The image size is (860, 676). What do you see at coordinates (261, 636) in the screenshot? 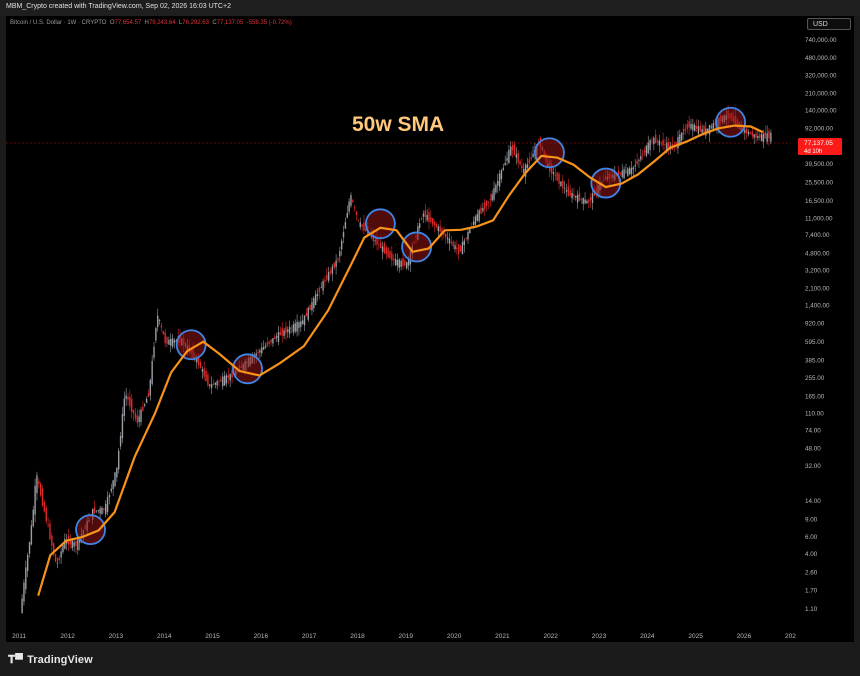
I see `x-tick-label: 2016` at bounding box center [261, 636].